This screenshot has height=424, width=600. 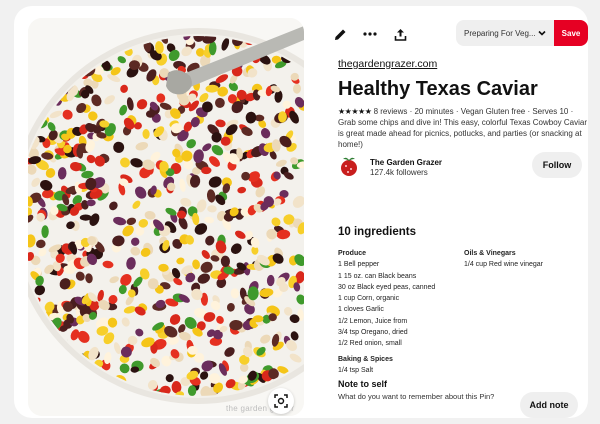 What do you see at coordinates (399, 172) in the screenshot?
I see `creator-followers: 127.4k followers` at bounding box center [399, 172].